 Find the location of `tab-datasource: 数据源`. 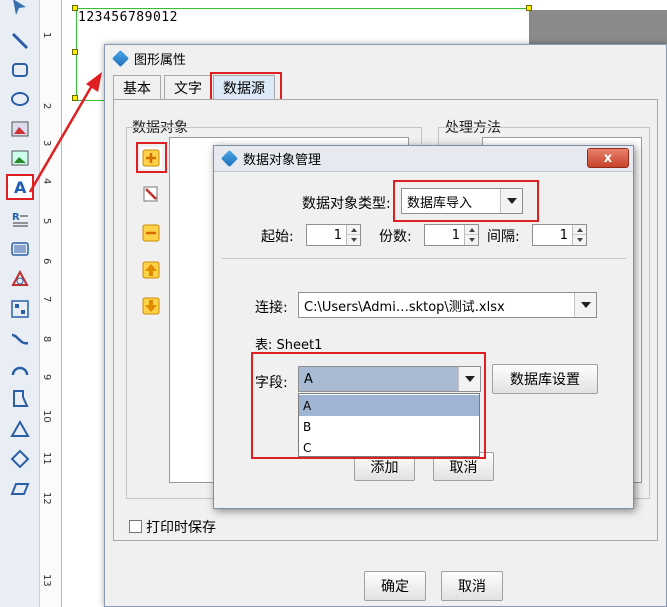

tab-datasource: 数据源 is located at coordinates (244, 87).